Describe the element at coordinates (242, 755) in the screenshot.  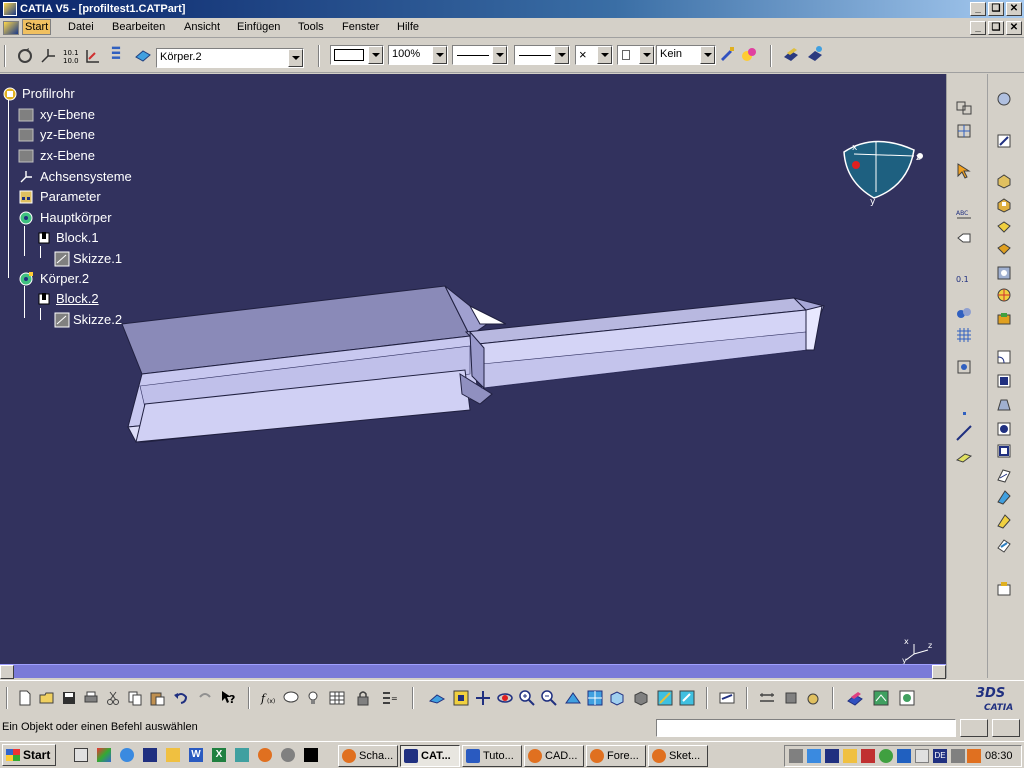
I see `quick-launch-ftp-icon` at that location.